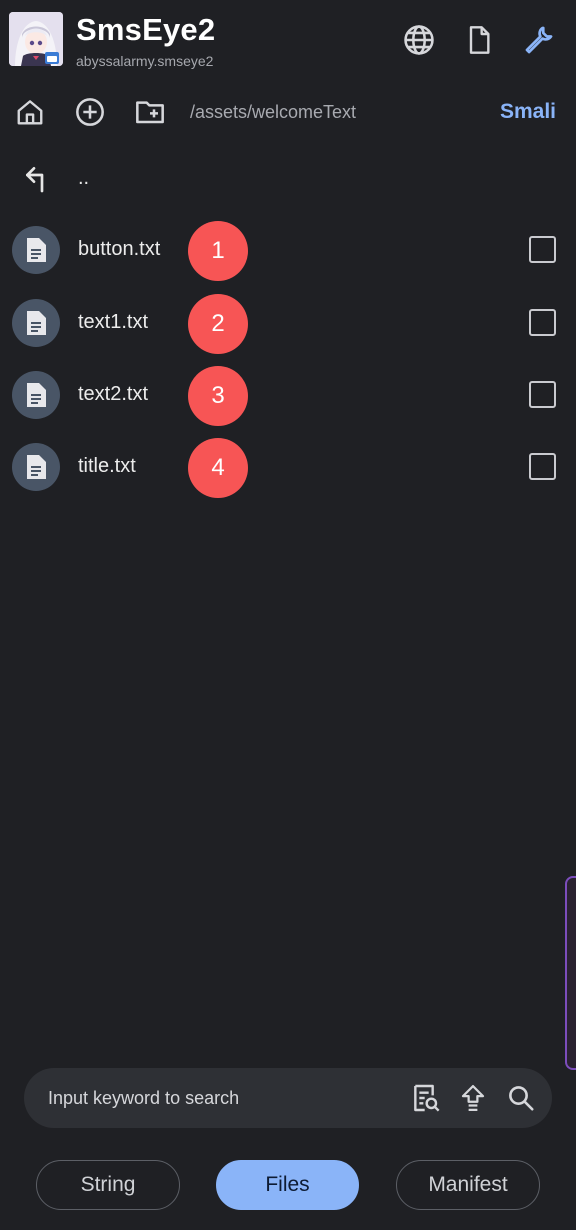 This screenshot has width=576, height=1230. I want to click on file-icon, so click(479, 40).